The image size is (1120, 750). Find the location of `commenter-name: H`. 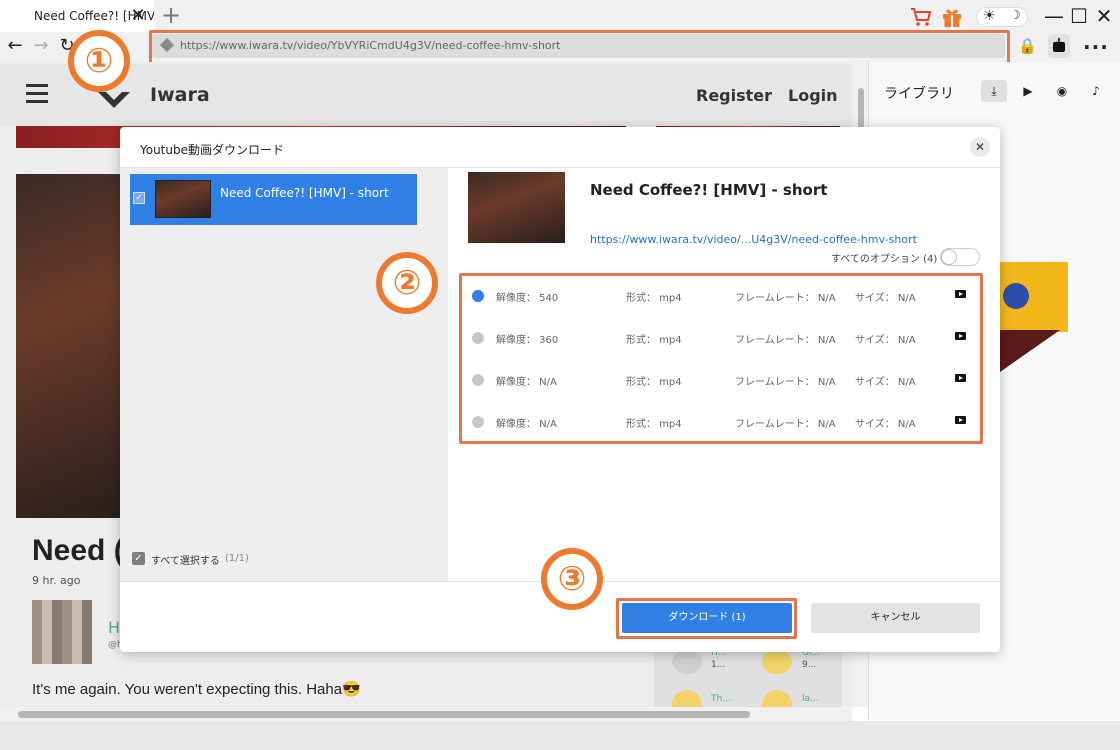

commenter-name: H is located at coordinates (114, 627).